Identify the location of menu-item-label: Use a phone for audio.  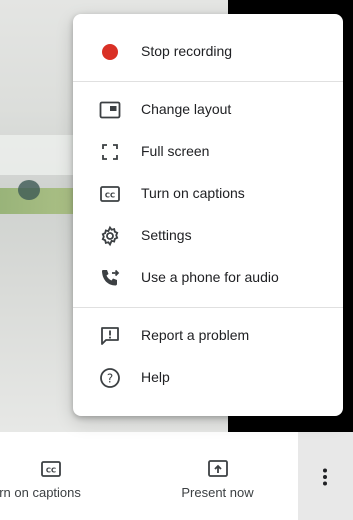
(210, 277).